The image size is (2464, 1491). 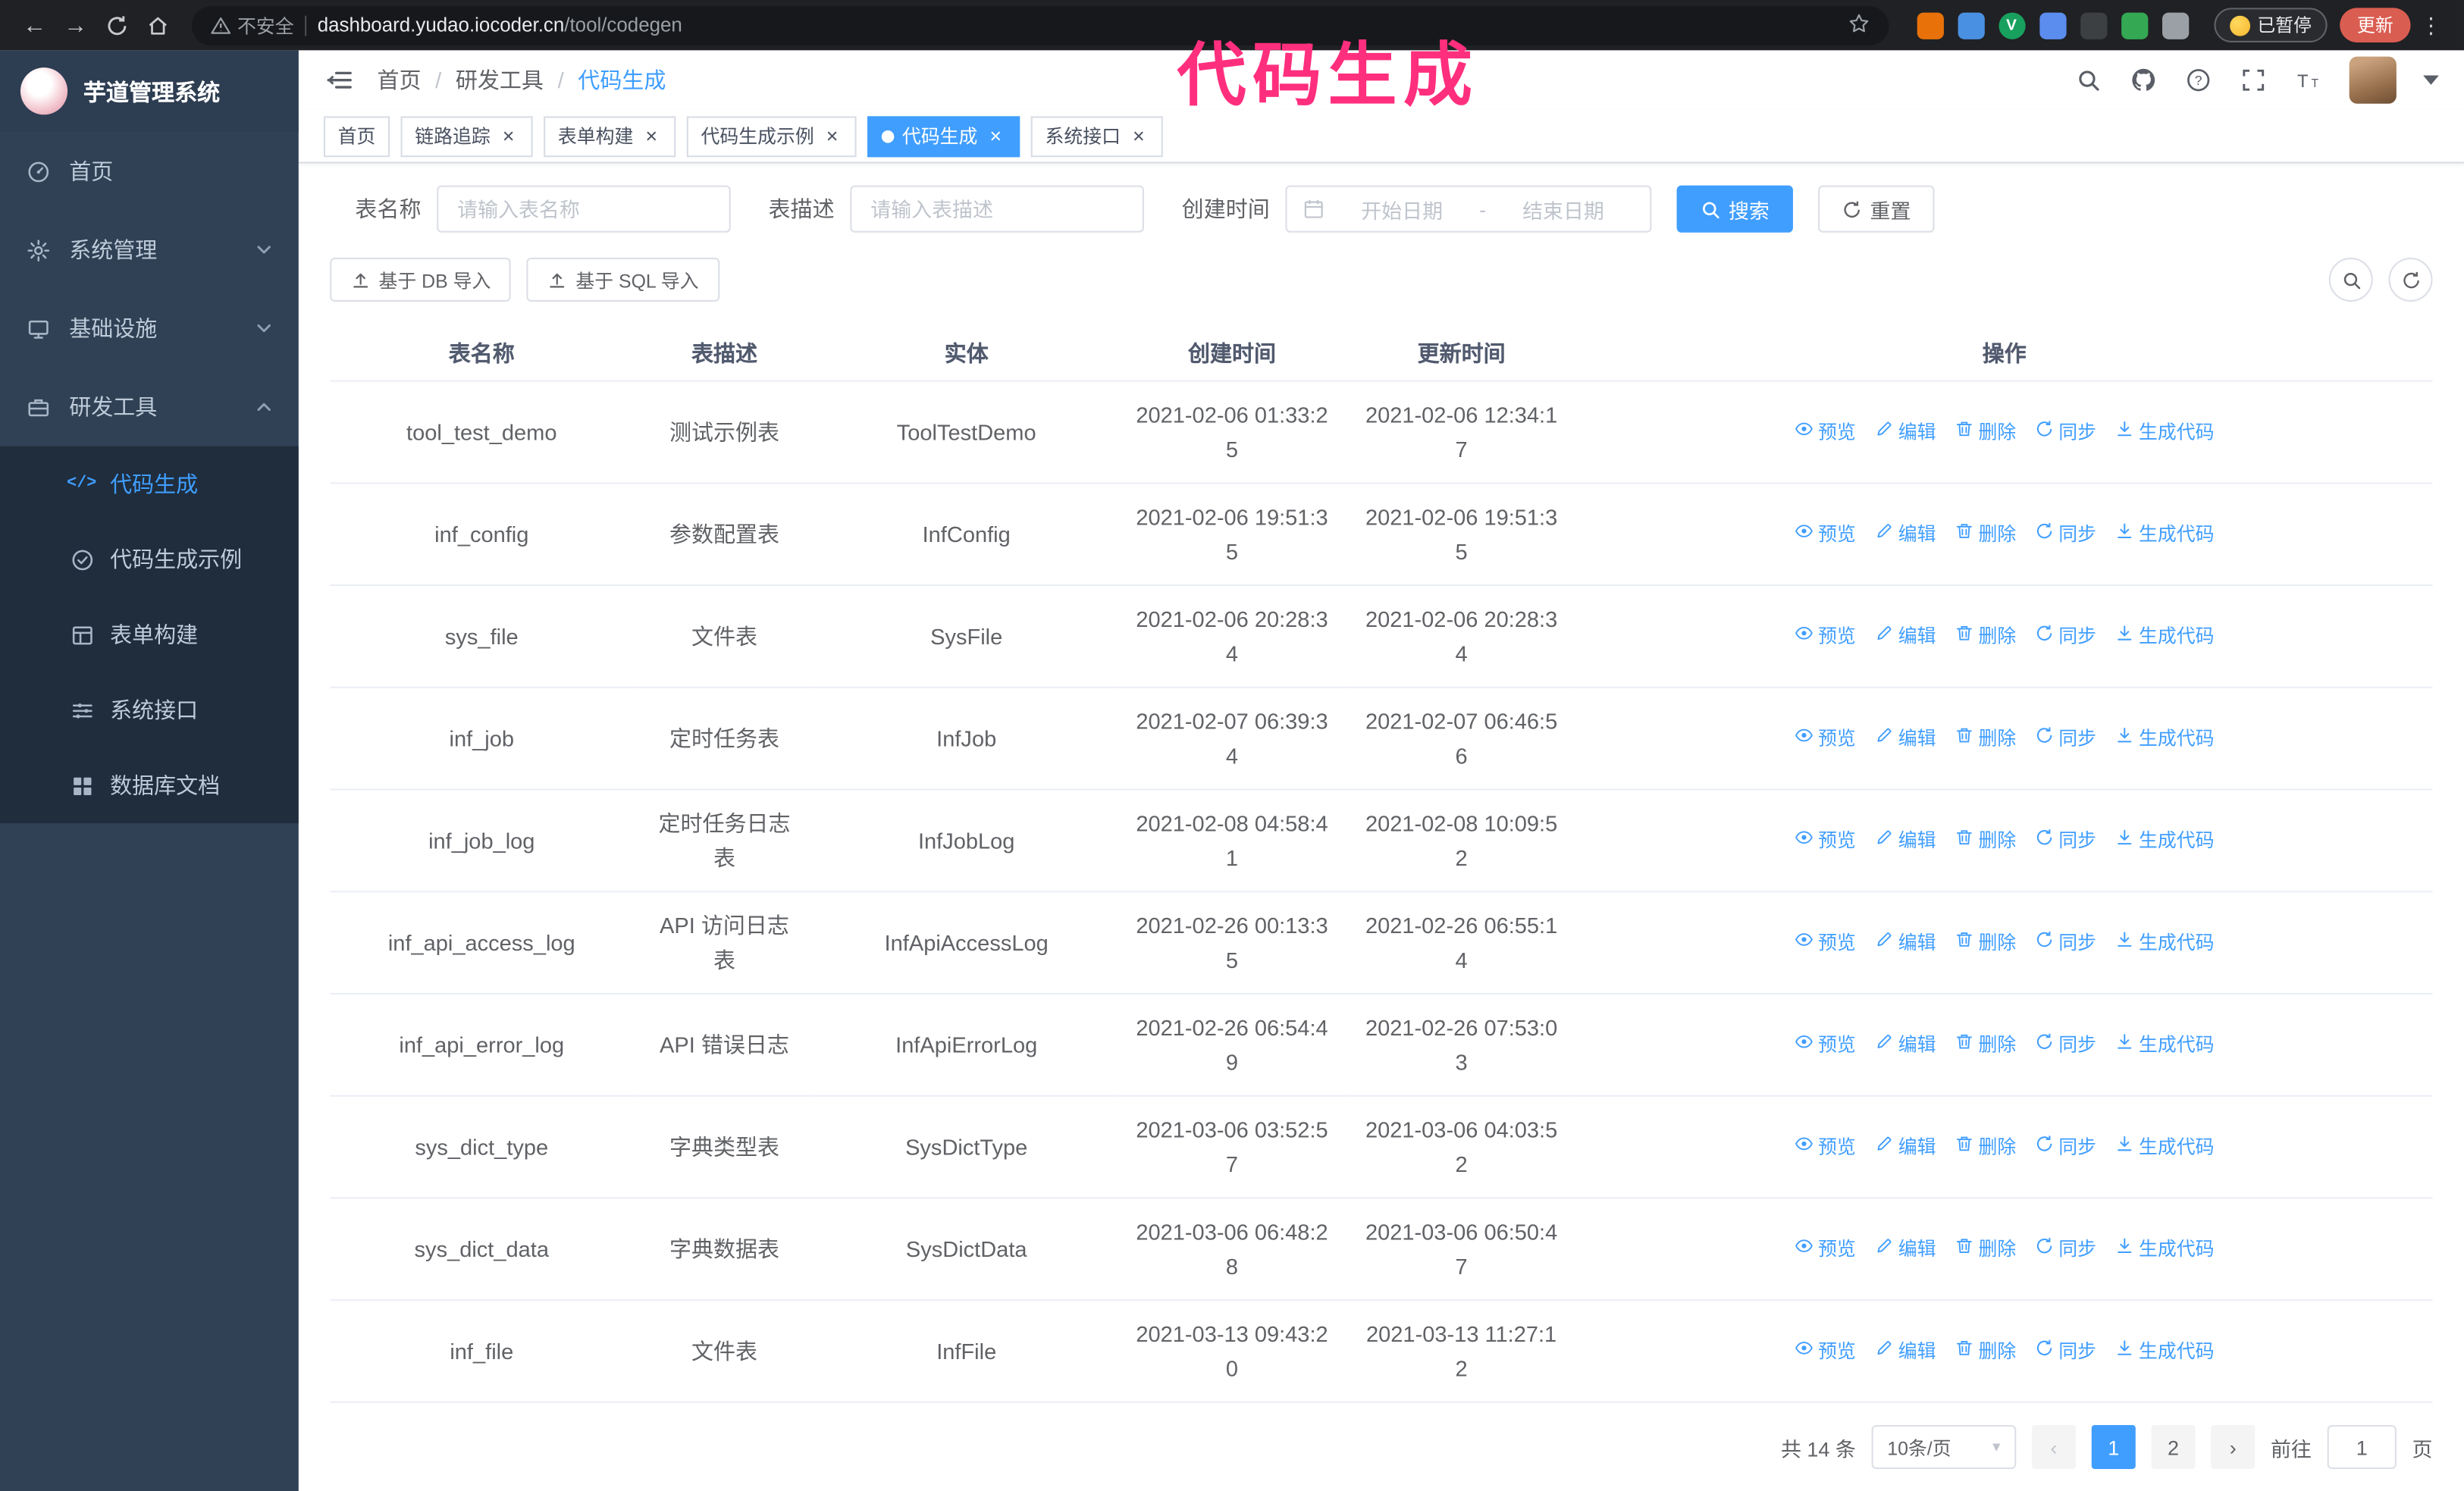 What do you see at coordinates (2375, 25) in the screenshot?
I see `update-button: 更新` at bounding box center [2375, 25].